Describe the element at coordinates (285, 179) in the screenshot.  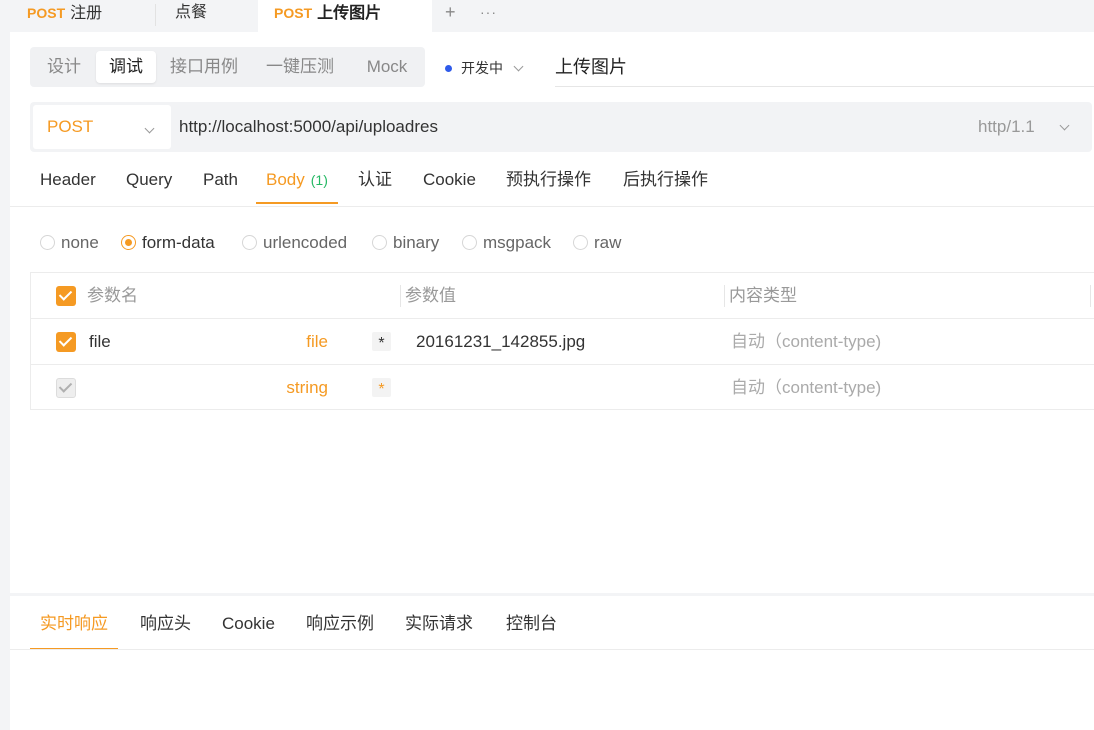
I see `tab-body-label: Body` at that location.